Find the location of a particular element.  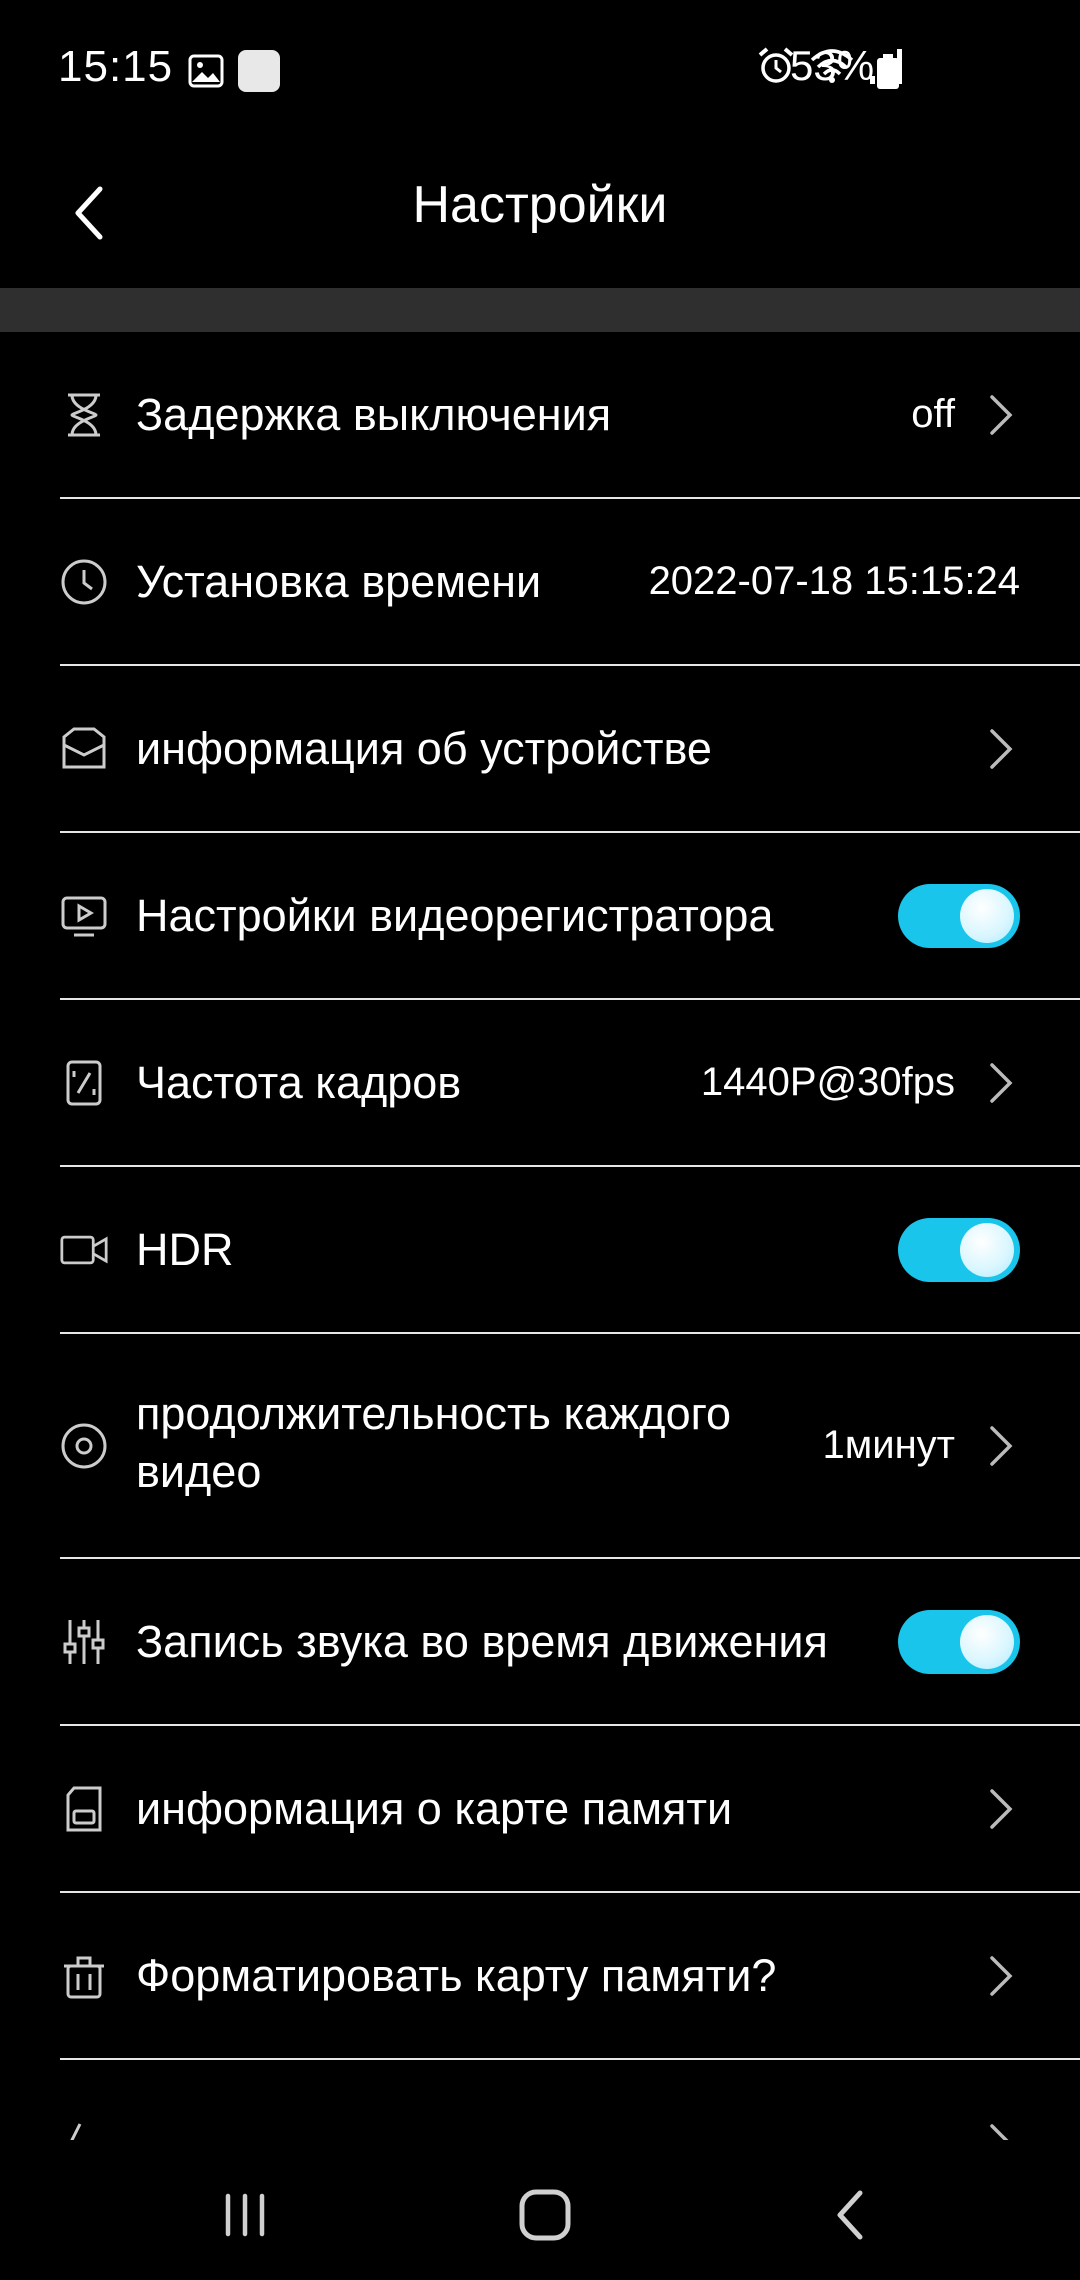

setting-label-line1: продолжительность каждого is located at coordinates (434, 1413).